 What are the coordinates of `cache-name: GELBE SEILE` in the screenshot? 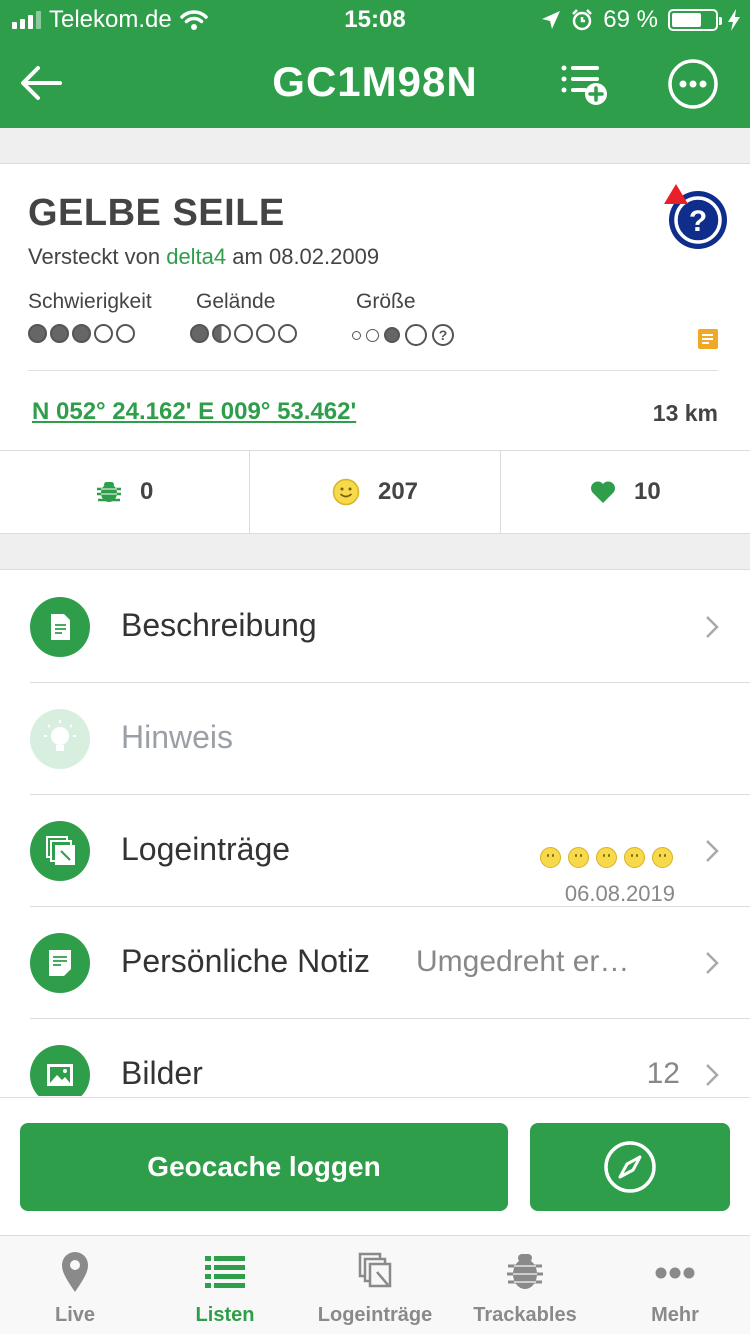 It's located at (156, 213).